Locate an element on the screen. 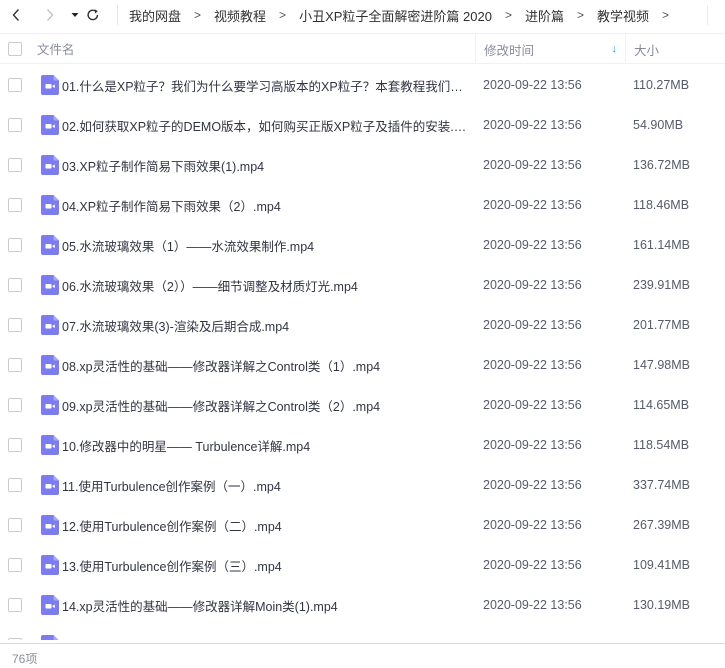 This screenshot has height=668, width=725. chevron-right-icon is located at coordinates (50, 15).